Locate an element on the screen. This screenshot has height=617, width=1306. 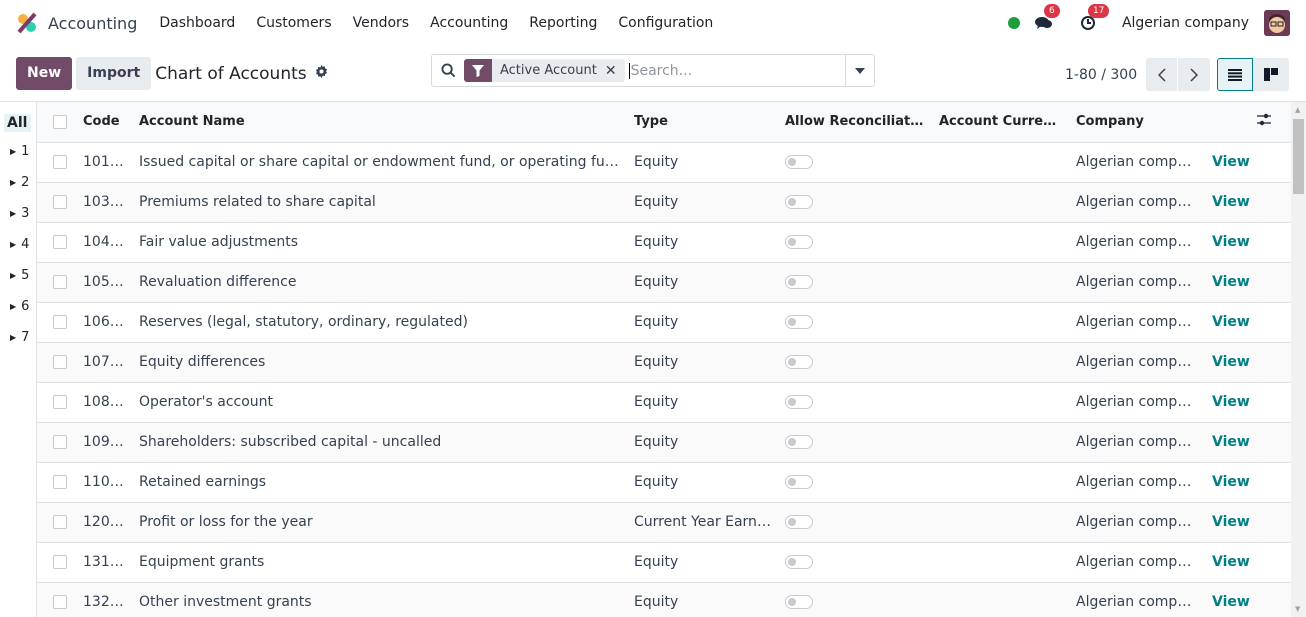
caret-right-icon: ▶ is located at coordinates (13, 306).